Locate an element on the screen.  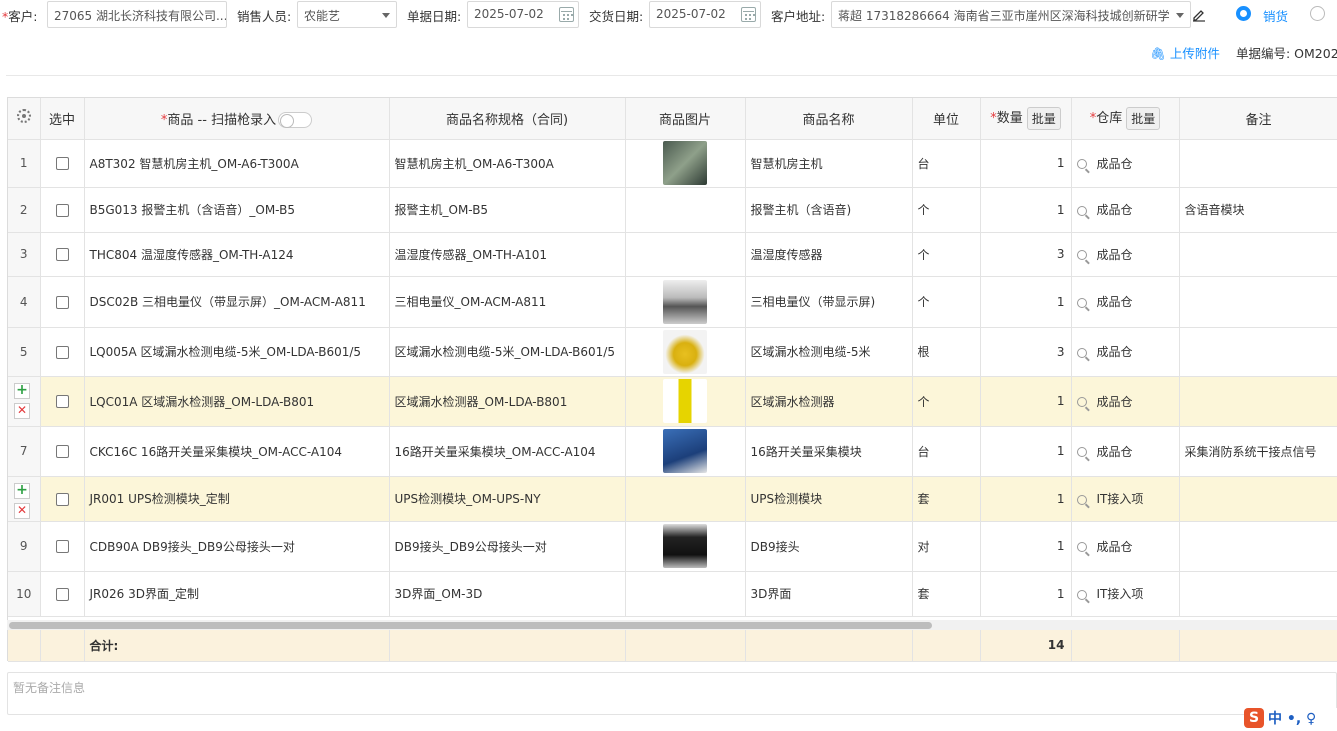
spec-cell: 区域漏水检测器_OM-LDA-B801 is located at coordinates (507, 401).